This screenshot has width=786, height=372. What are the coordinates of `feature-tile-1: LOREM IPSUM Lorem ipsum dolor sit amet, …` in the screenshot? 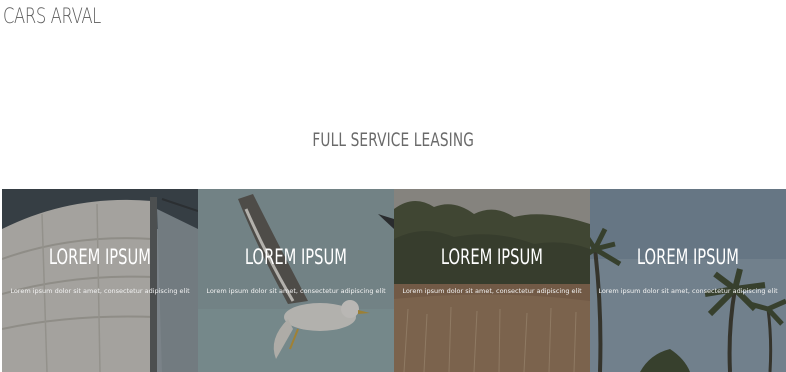 It's located at (100, 280).